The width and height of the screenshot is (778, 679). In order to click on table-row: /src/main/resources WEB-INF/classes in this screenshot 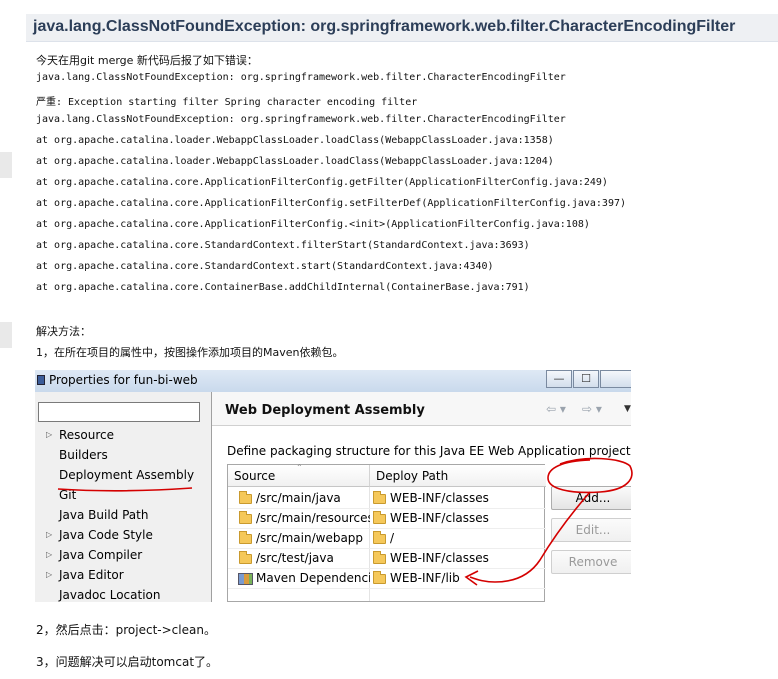, I will do `click(387, 519)`.